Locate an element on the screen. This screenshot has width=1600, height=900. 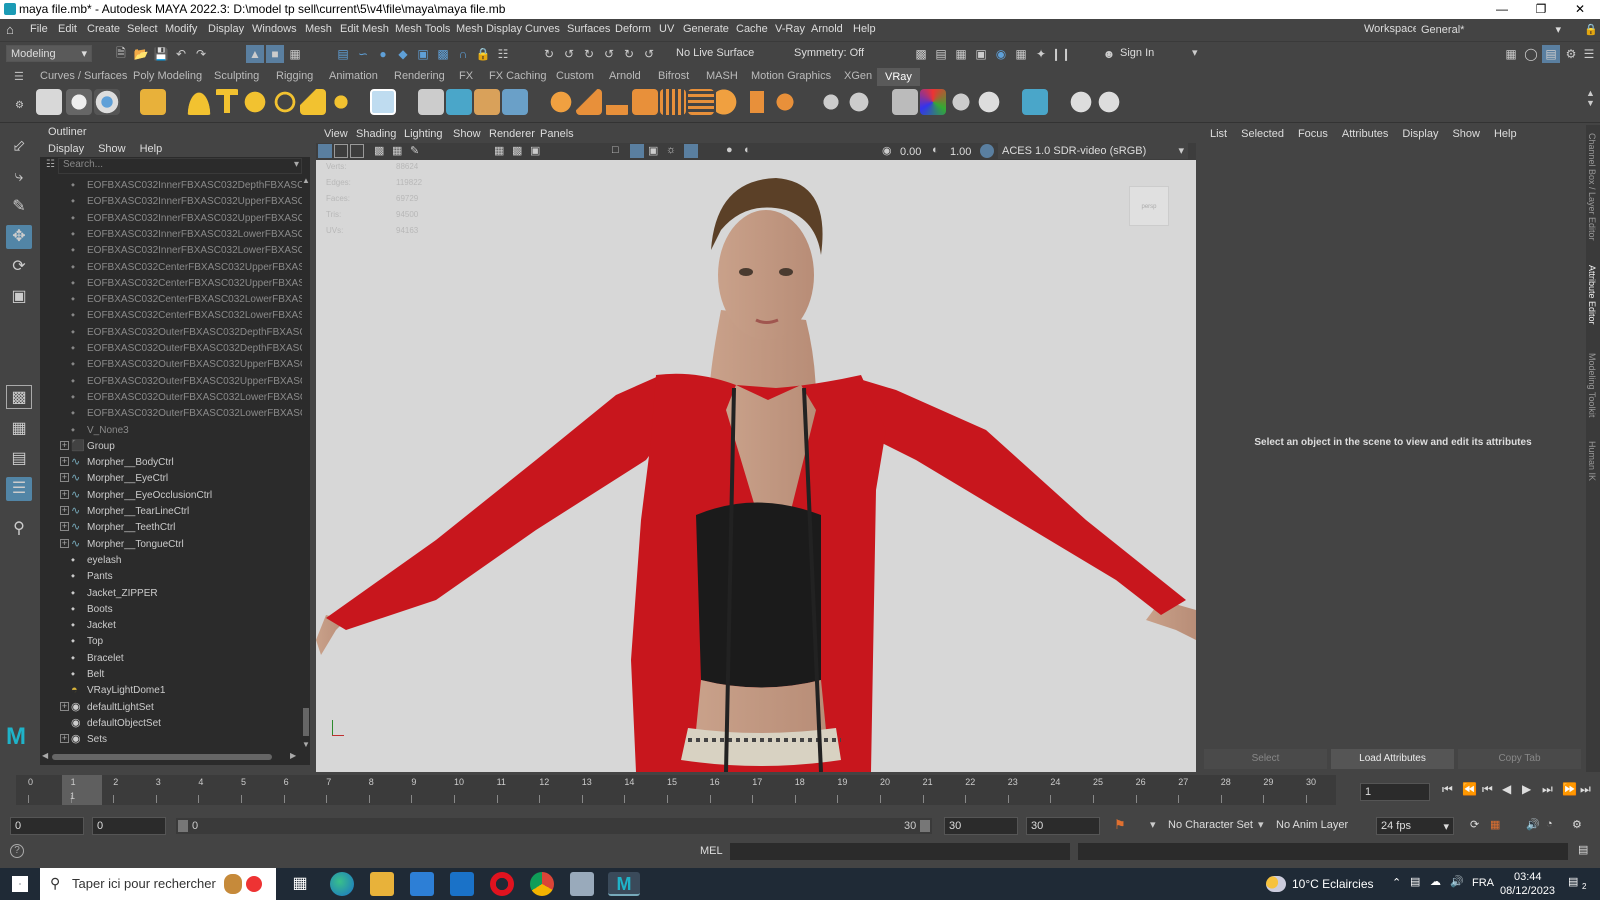
save-scene-icon: 💾 is located at coordinates (161, 54).